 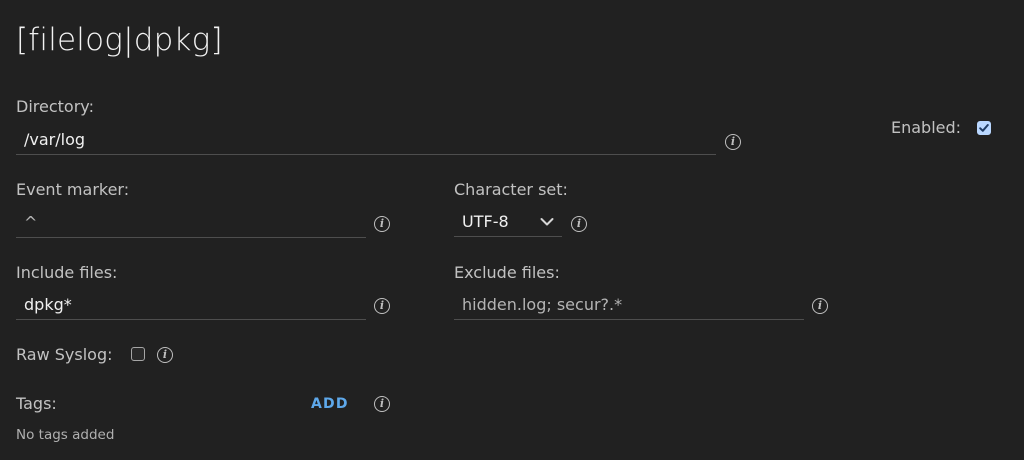 I want to click on add-tag-button: ADD, so click(x=330, y=404).